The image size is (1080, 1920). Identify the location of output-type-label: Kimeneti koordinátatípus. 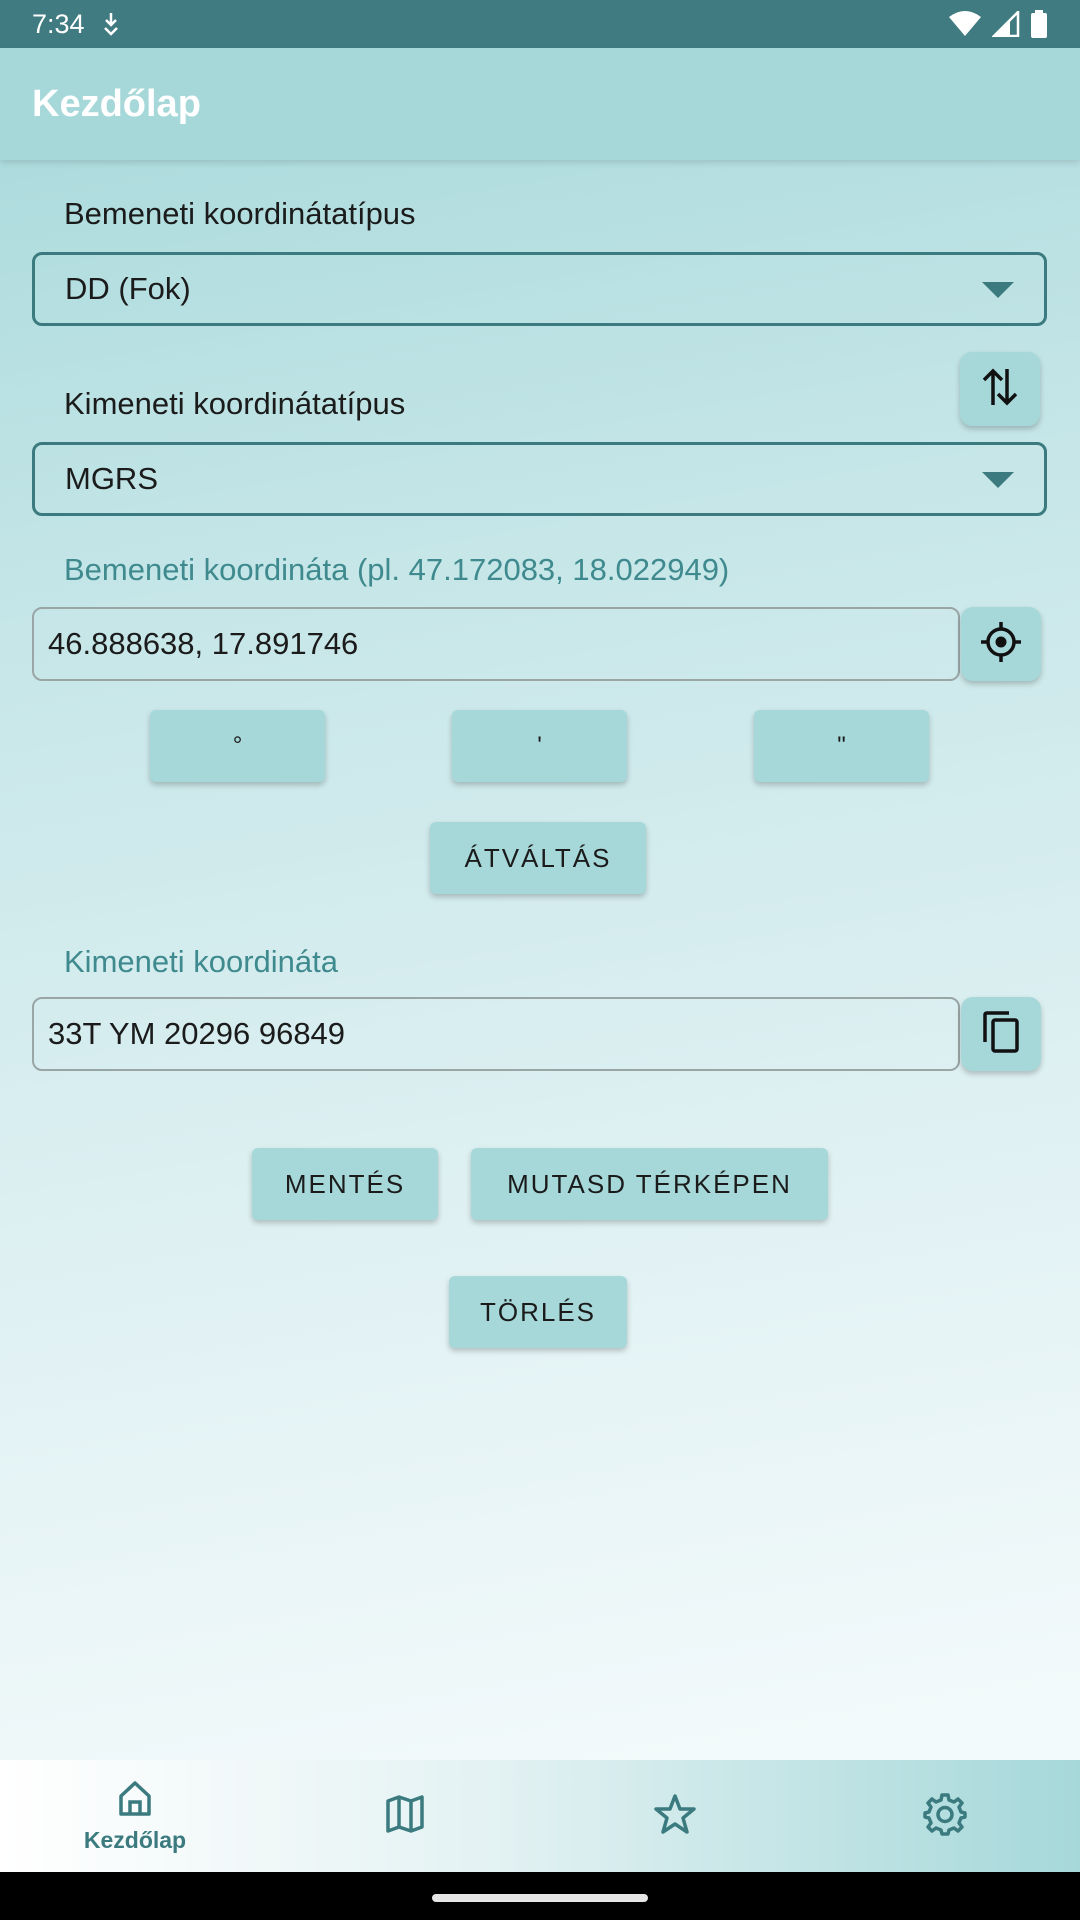
(235, 403).